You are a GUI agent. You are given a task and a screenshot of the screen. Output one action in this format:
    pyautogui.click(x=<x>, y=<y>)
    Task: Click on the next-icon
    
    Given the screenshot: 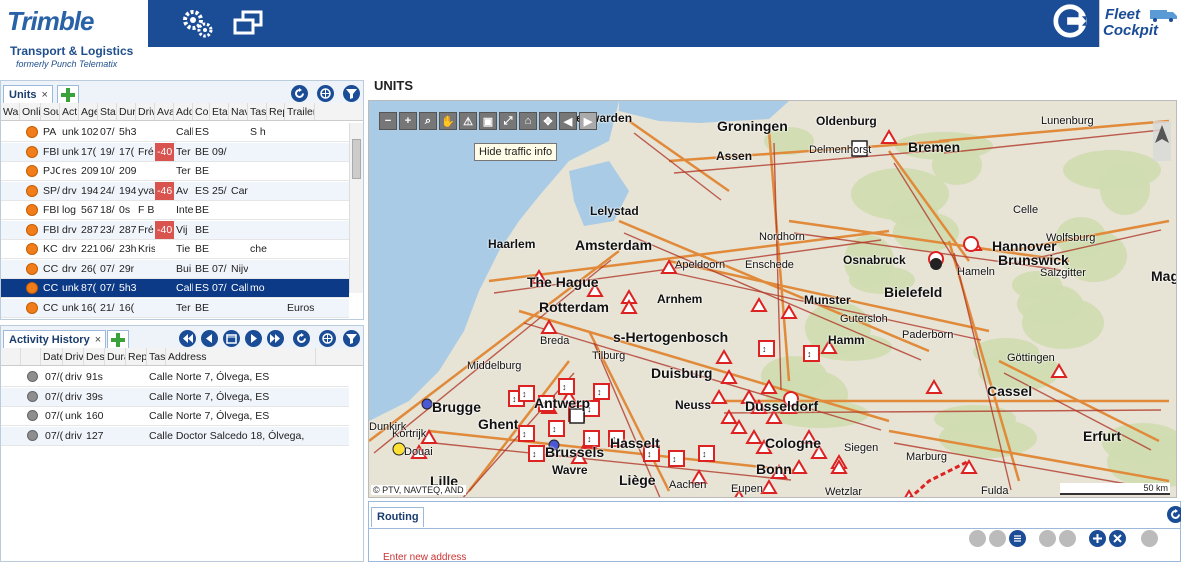 What is the action you would take?
    pyautogui.click(x=254, y=338)
    